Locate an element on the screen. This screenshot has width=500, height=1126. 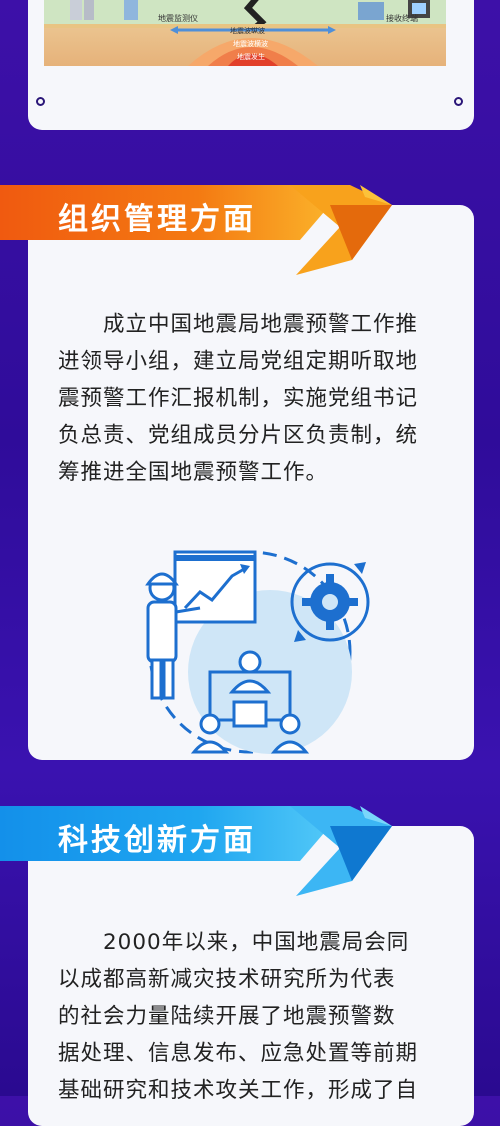
top-card: 地震监测仪 接收终端 地震波纵波 地震波横波 地震发生 is located at coordinates (251, 65).